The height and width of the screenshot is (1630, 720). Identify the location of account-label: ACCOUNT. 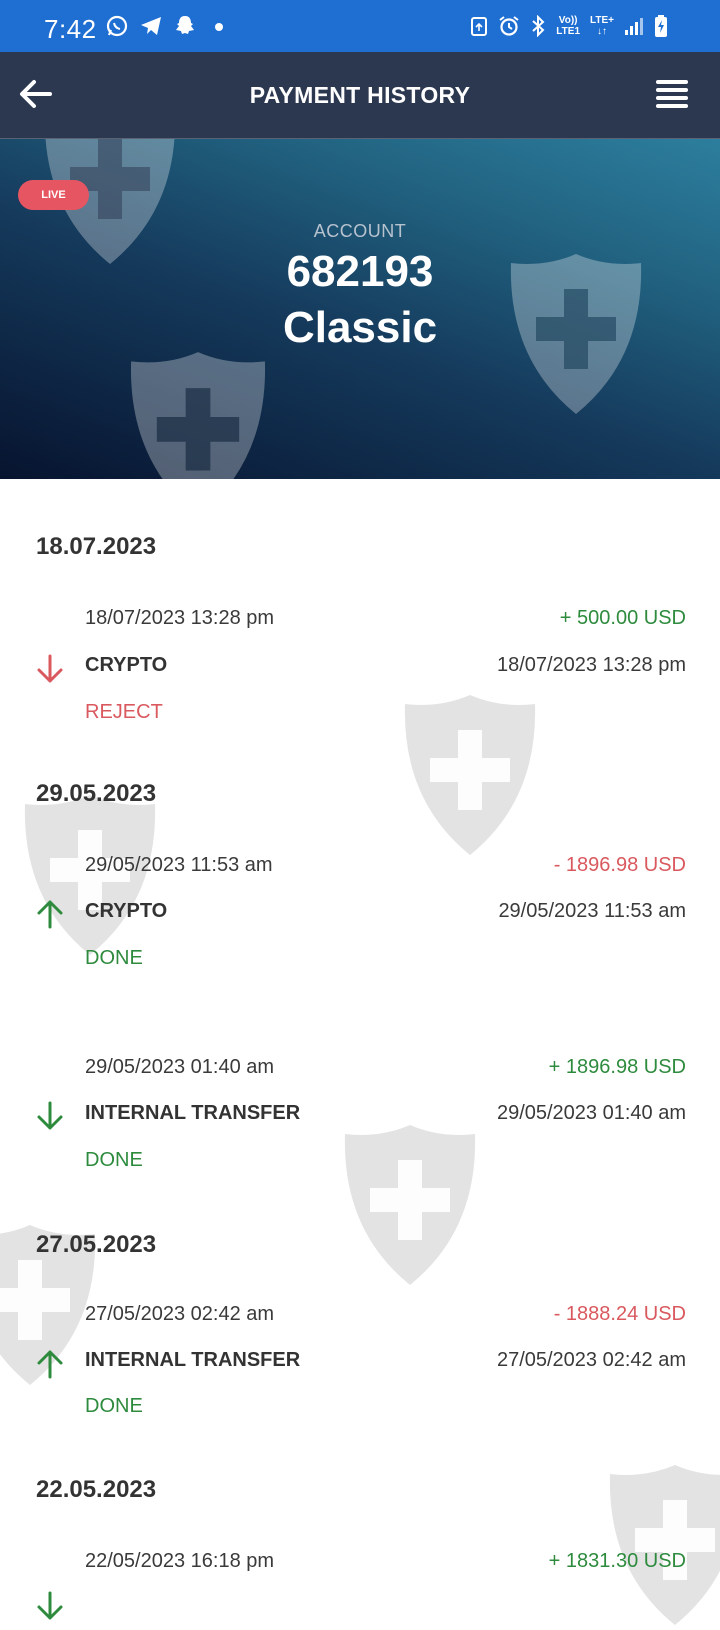
(360, 231).